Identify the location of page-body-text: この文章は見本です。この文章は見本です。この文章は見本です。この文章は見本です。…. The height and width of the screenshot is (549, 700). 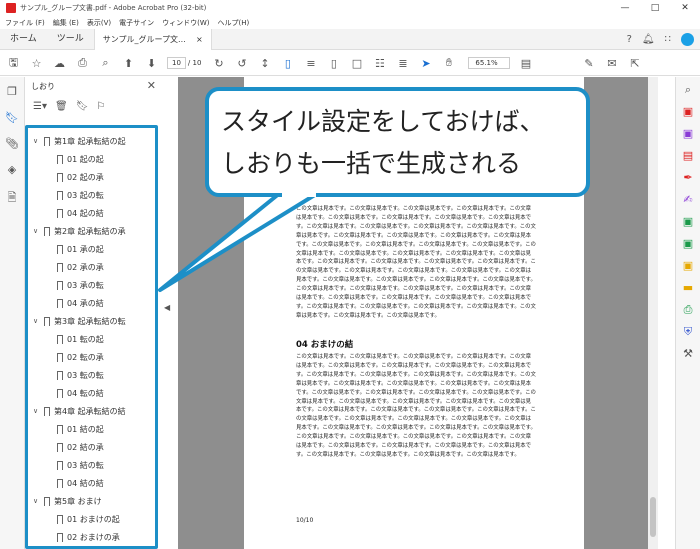
(416, 262).